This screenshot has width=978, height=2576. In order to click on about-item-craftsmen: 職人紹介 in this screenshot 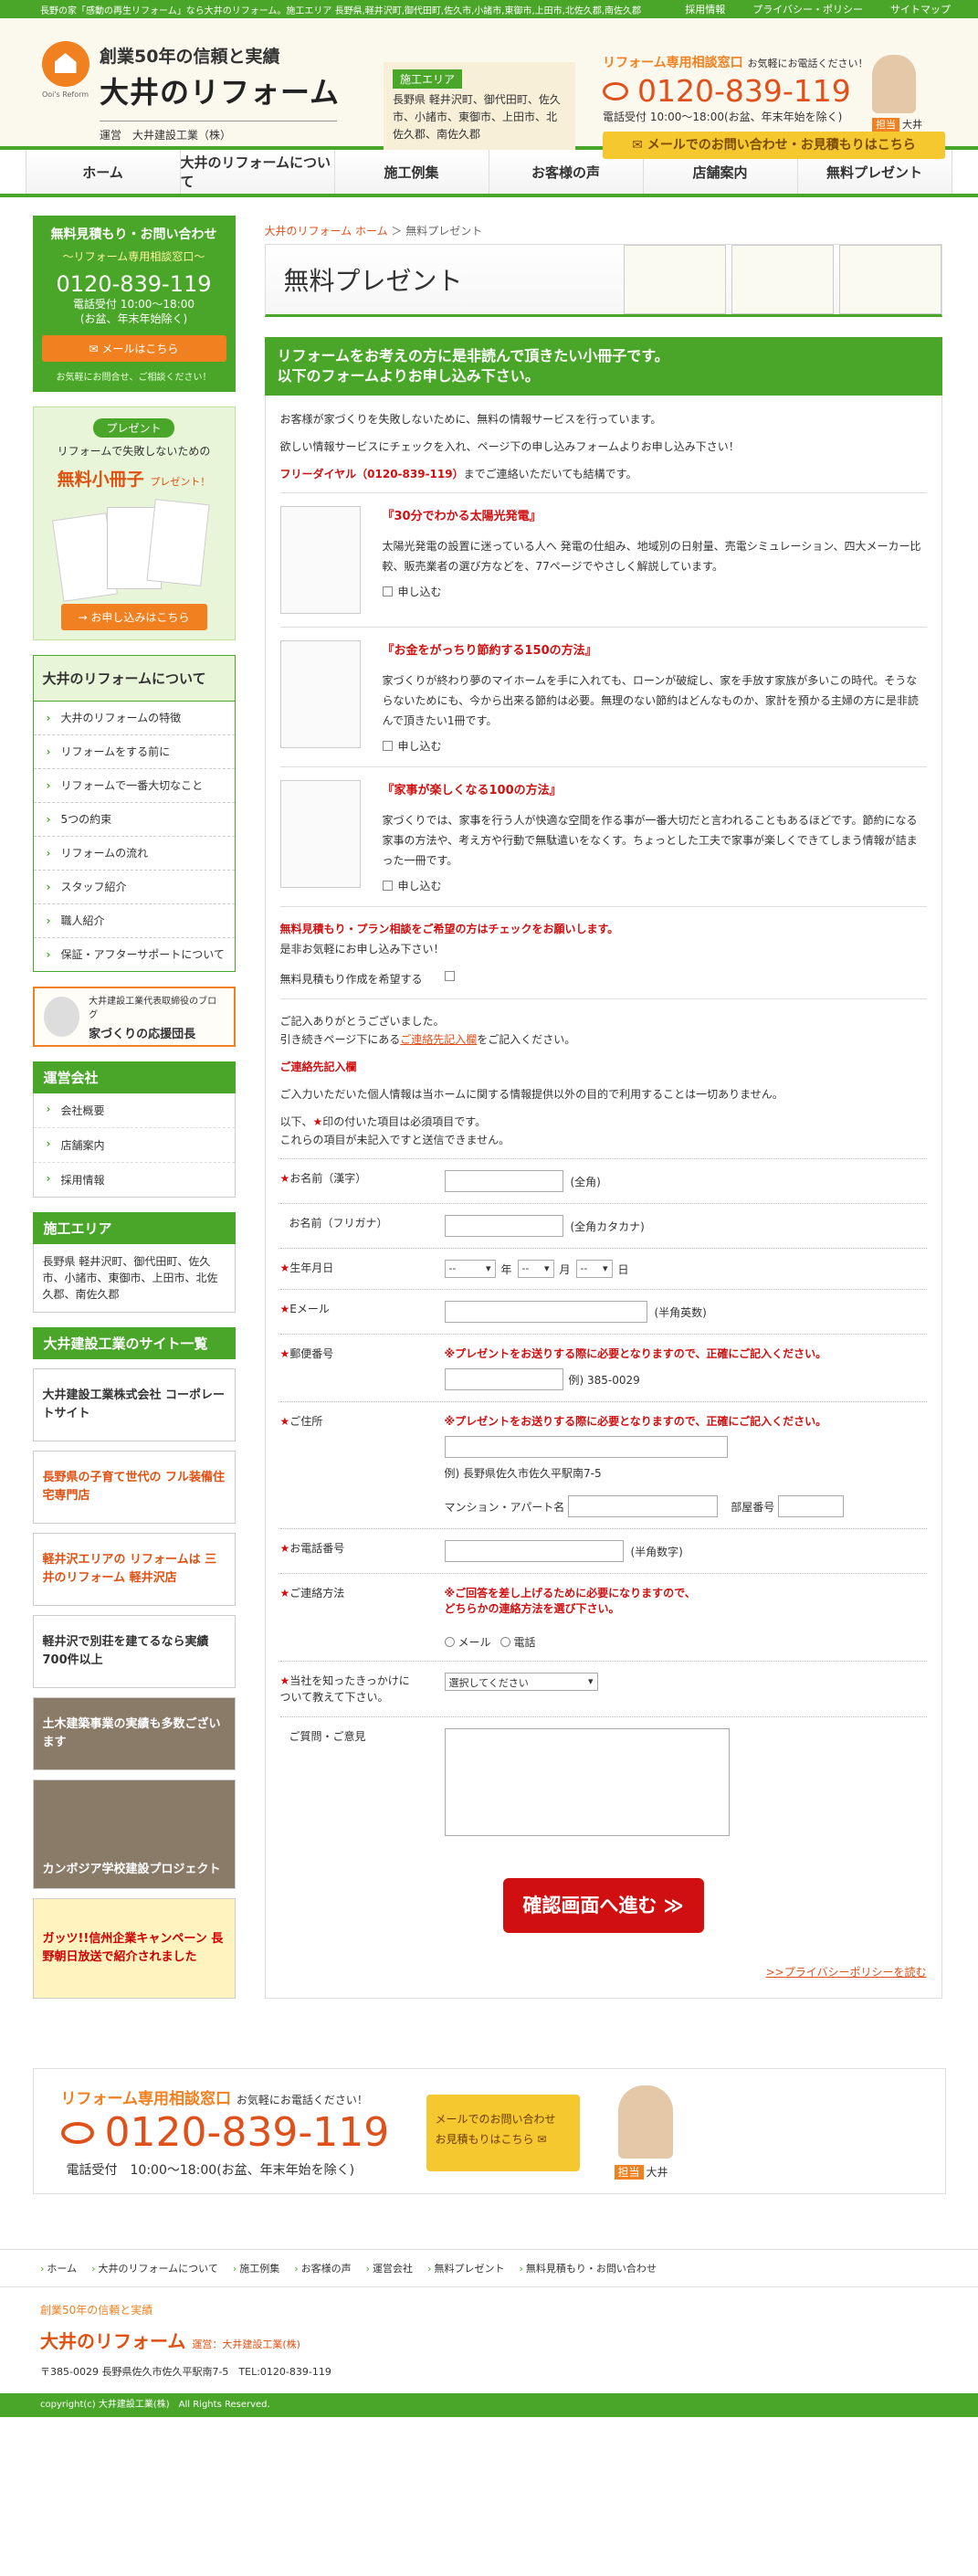, I will do `click(134, 920)`.